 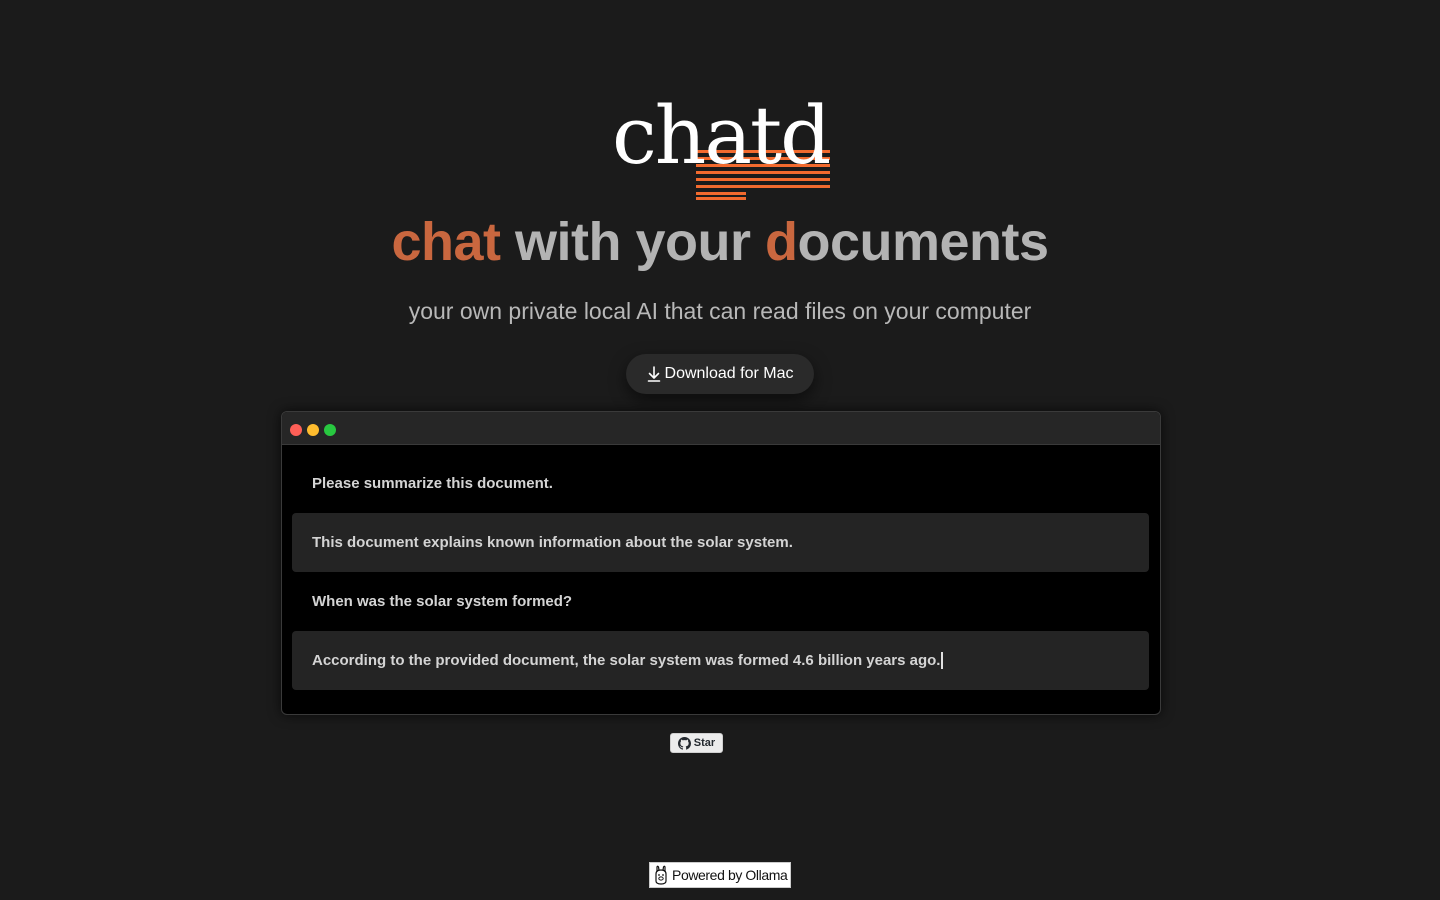 I want to click on headline-d: d, so click(x=781, y=242).